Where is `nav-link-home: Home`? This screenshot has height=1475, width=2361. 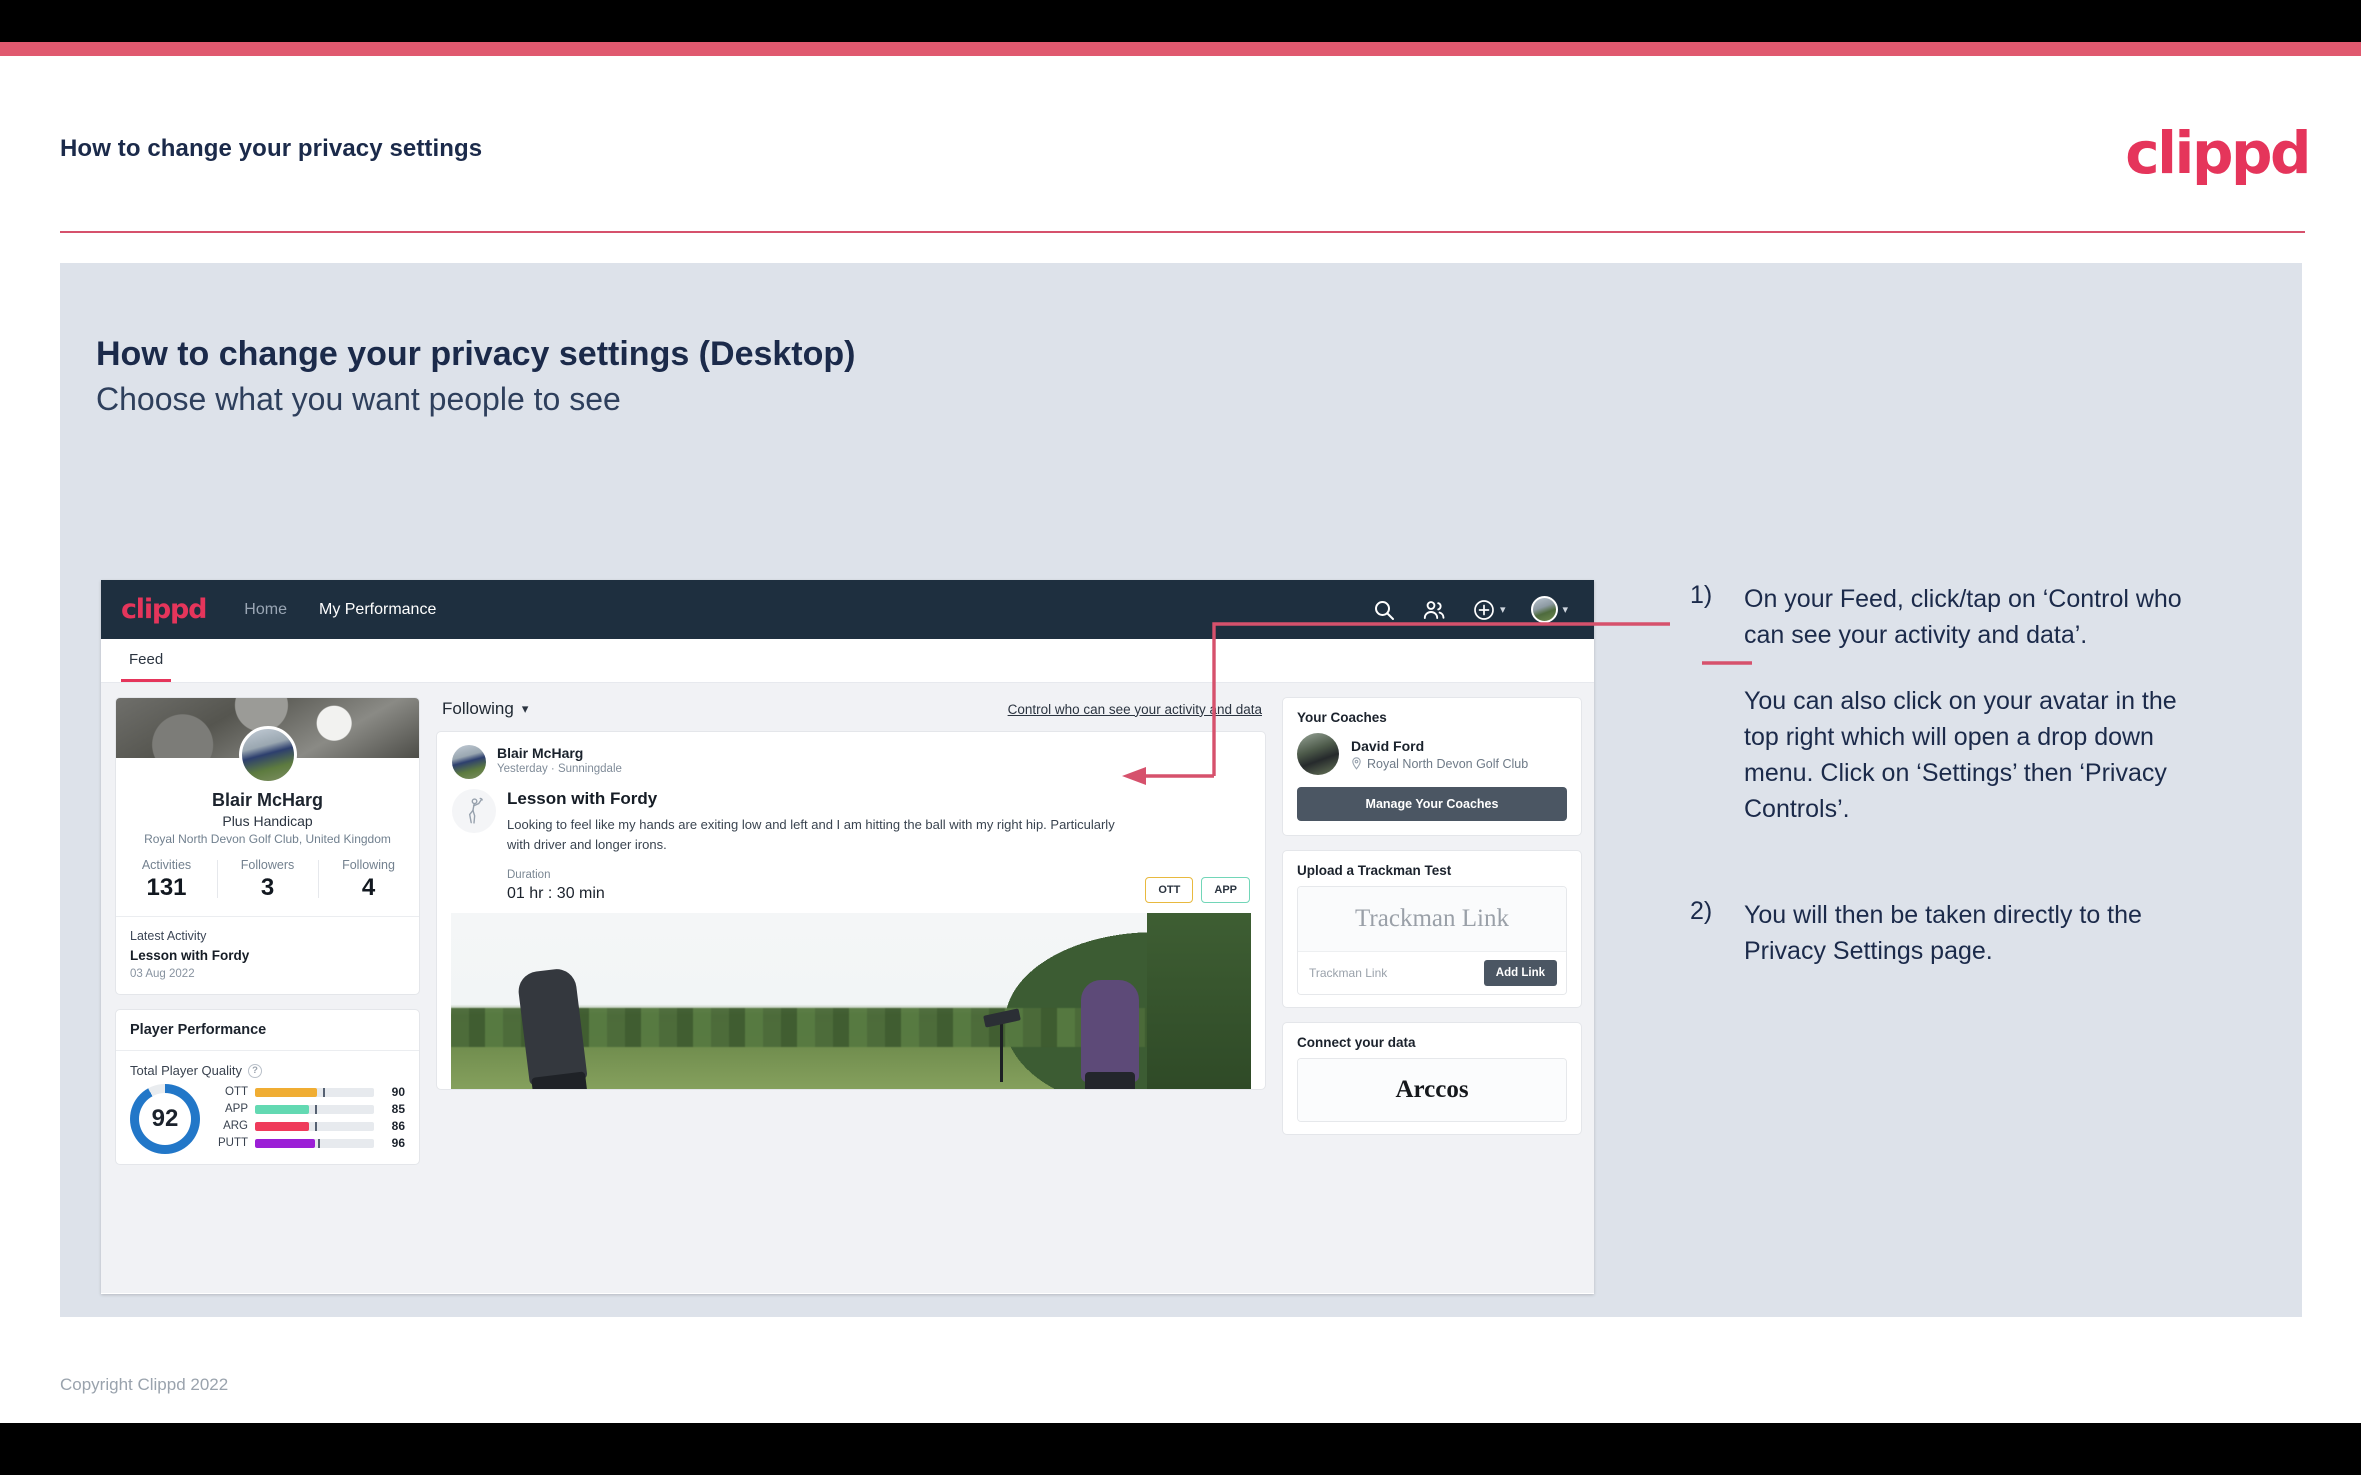 nav-link-home: Home is located at coordinates (265, 610).